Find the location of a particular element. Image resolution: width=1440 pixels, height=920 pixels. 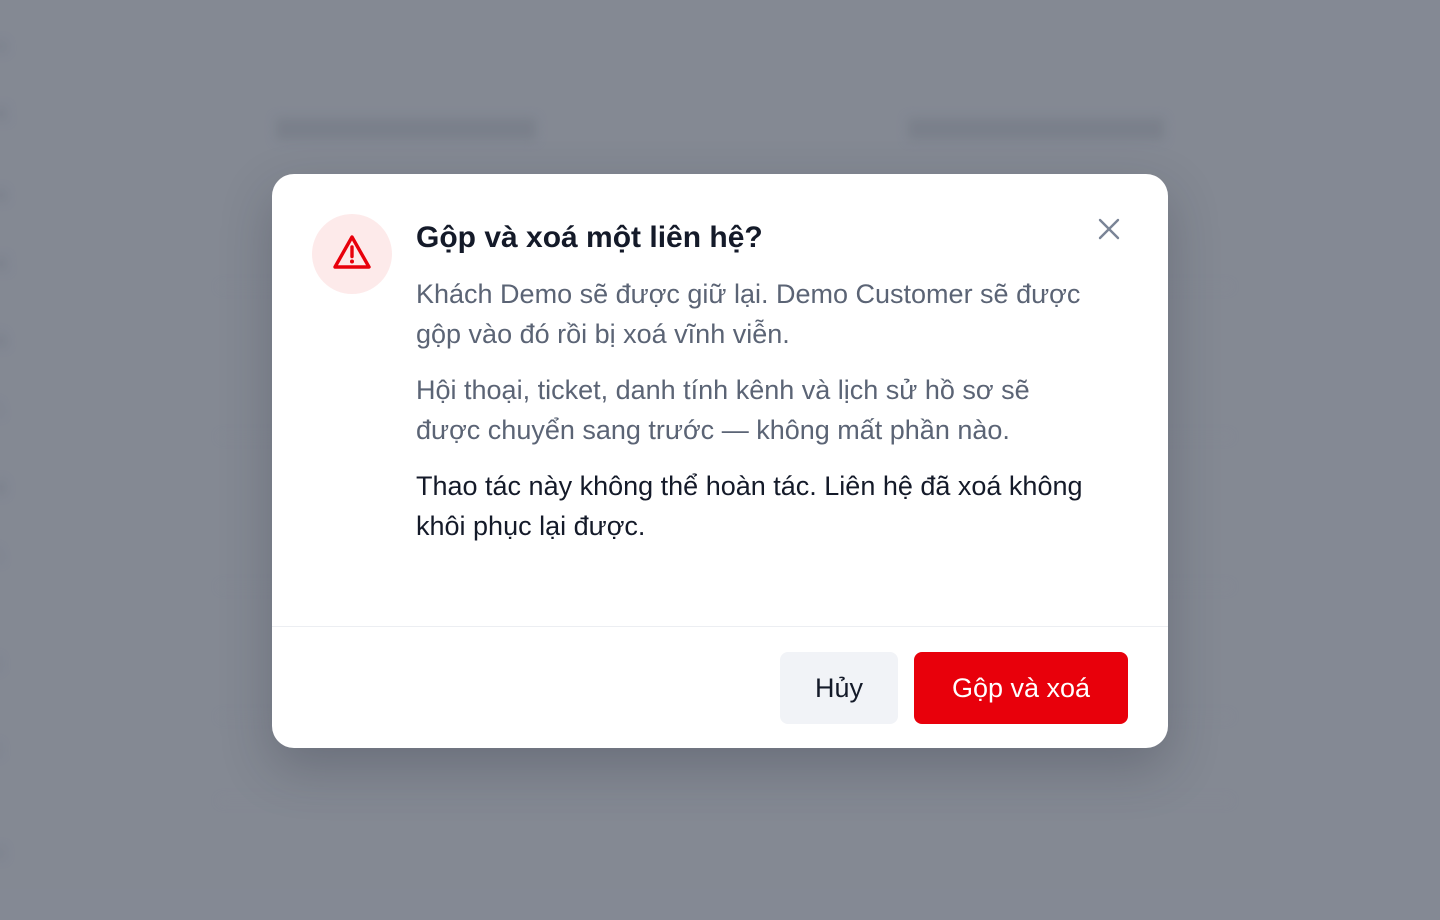

warning-triangle-icon is located at coordinates (352, 254).